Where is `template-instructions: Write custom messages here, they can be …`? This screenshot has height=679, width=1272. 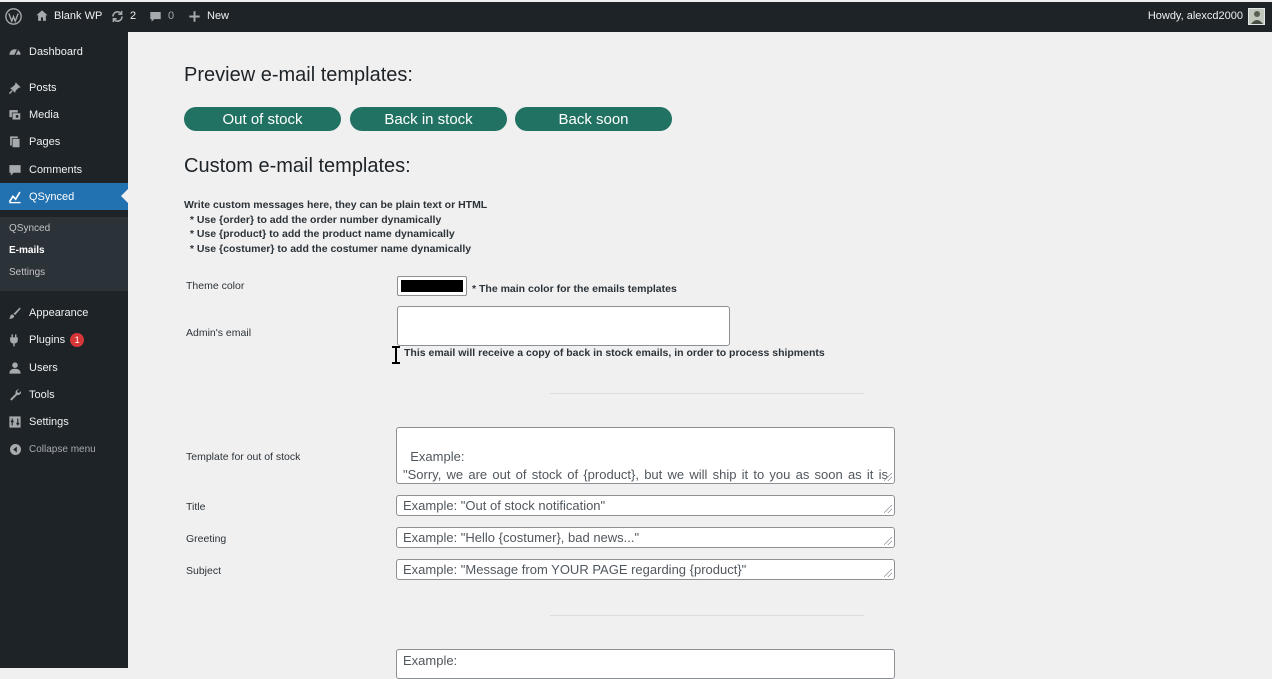 template-instructions: Write custom messages here, they can be … is located at coordinates (335, 227).